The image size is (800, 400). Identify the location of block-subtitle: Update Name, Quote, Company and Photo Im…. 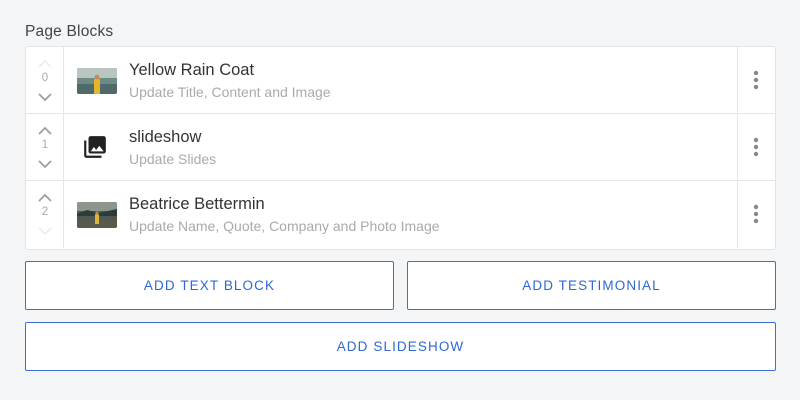
(284, 226).